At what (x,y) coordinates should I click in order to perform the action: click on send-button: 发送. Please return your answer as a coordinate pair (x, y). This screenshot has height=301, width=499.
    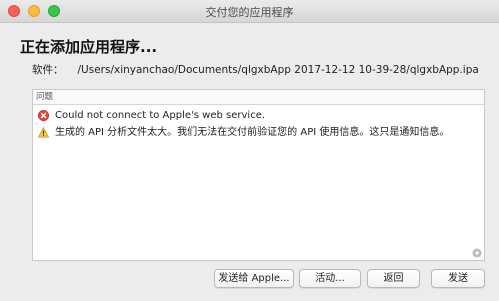
    Looking at the image, I should click on (458, 278).